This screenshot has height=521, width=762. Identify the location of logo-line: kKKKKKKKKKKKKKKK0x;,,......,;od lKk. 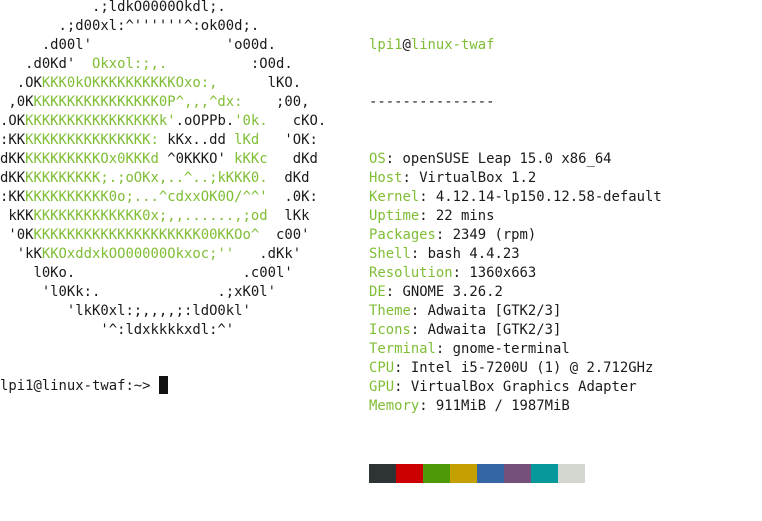
(163, 216).